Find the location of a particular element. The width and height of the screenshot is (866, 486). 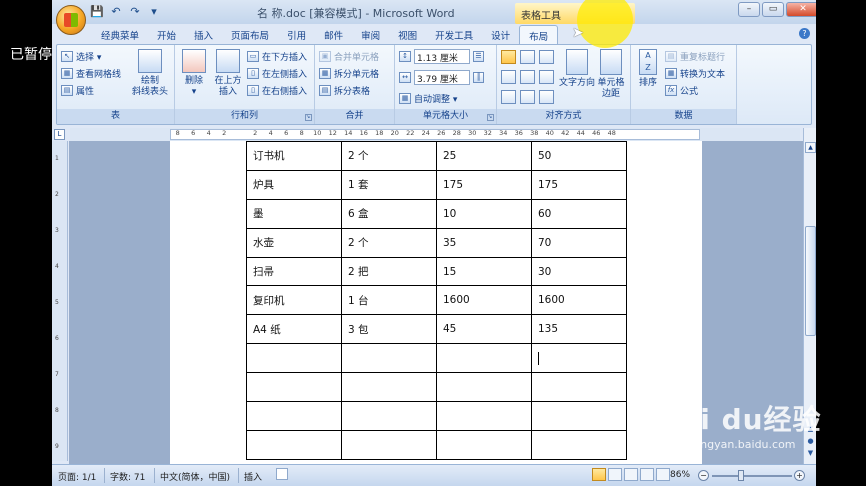

language-indicator: 中文(简体，中国) is located at coordinates (195, 476).